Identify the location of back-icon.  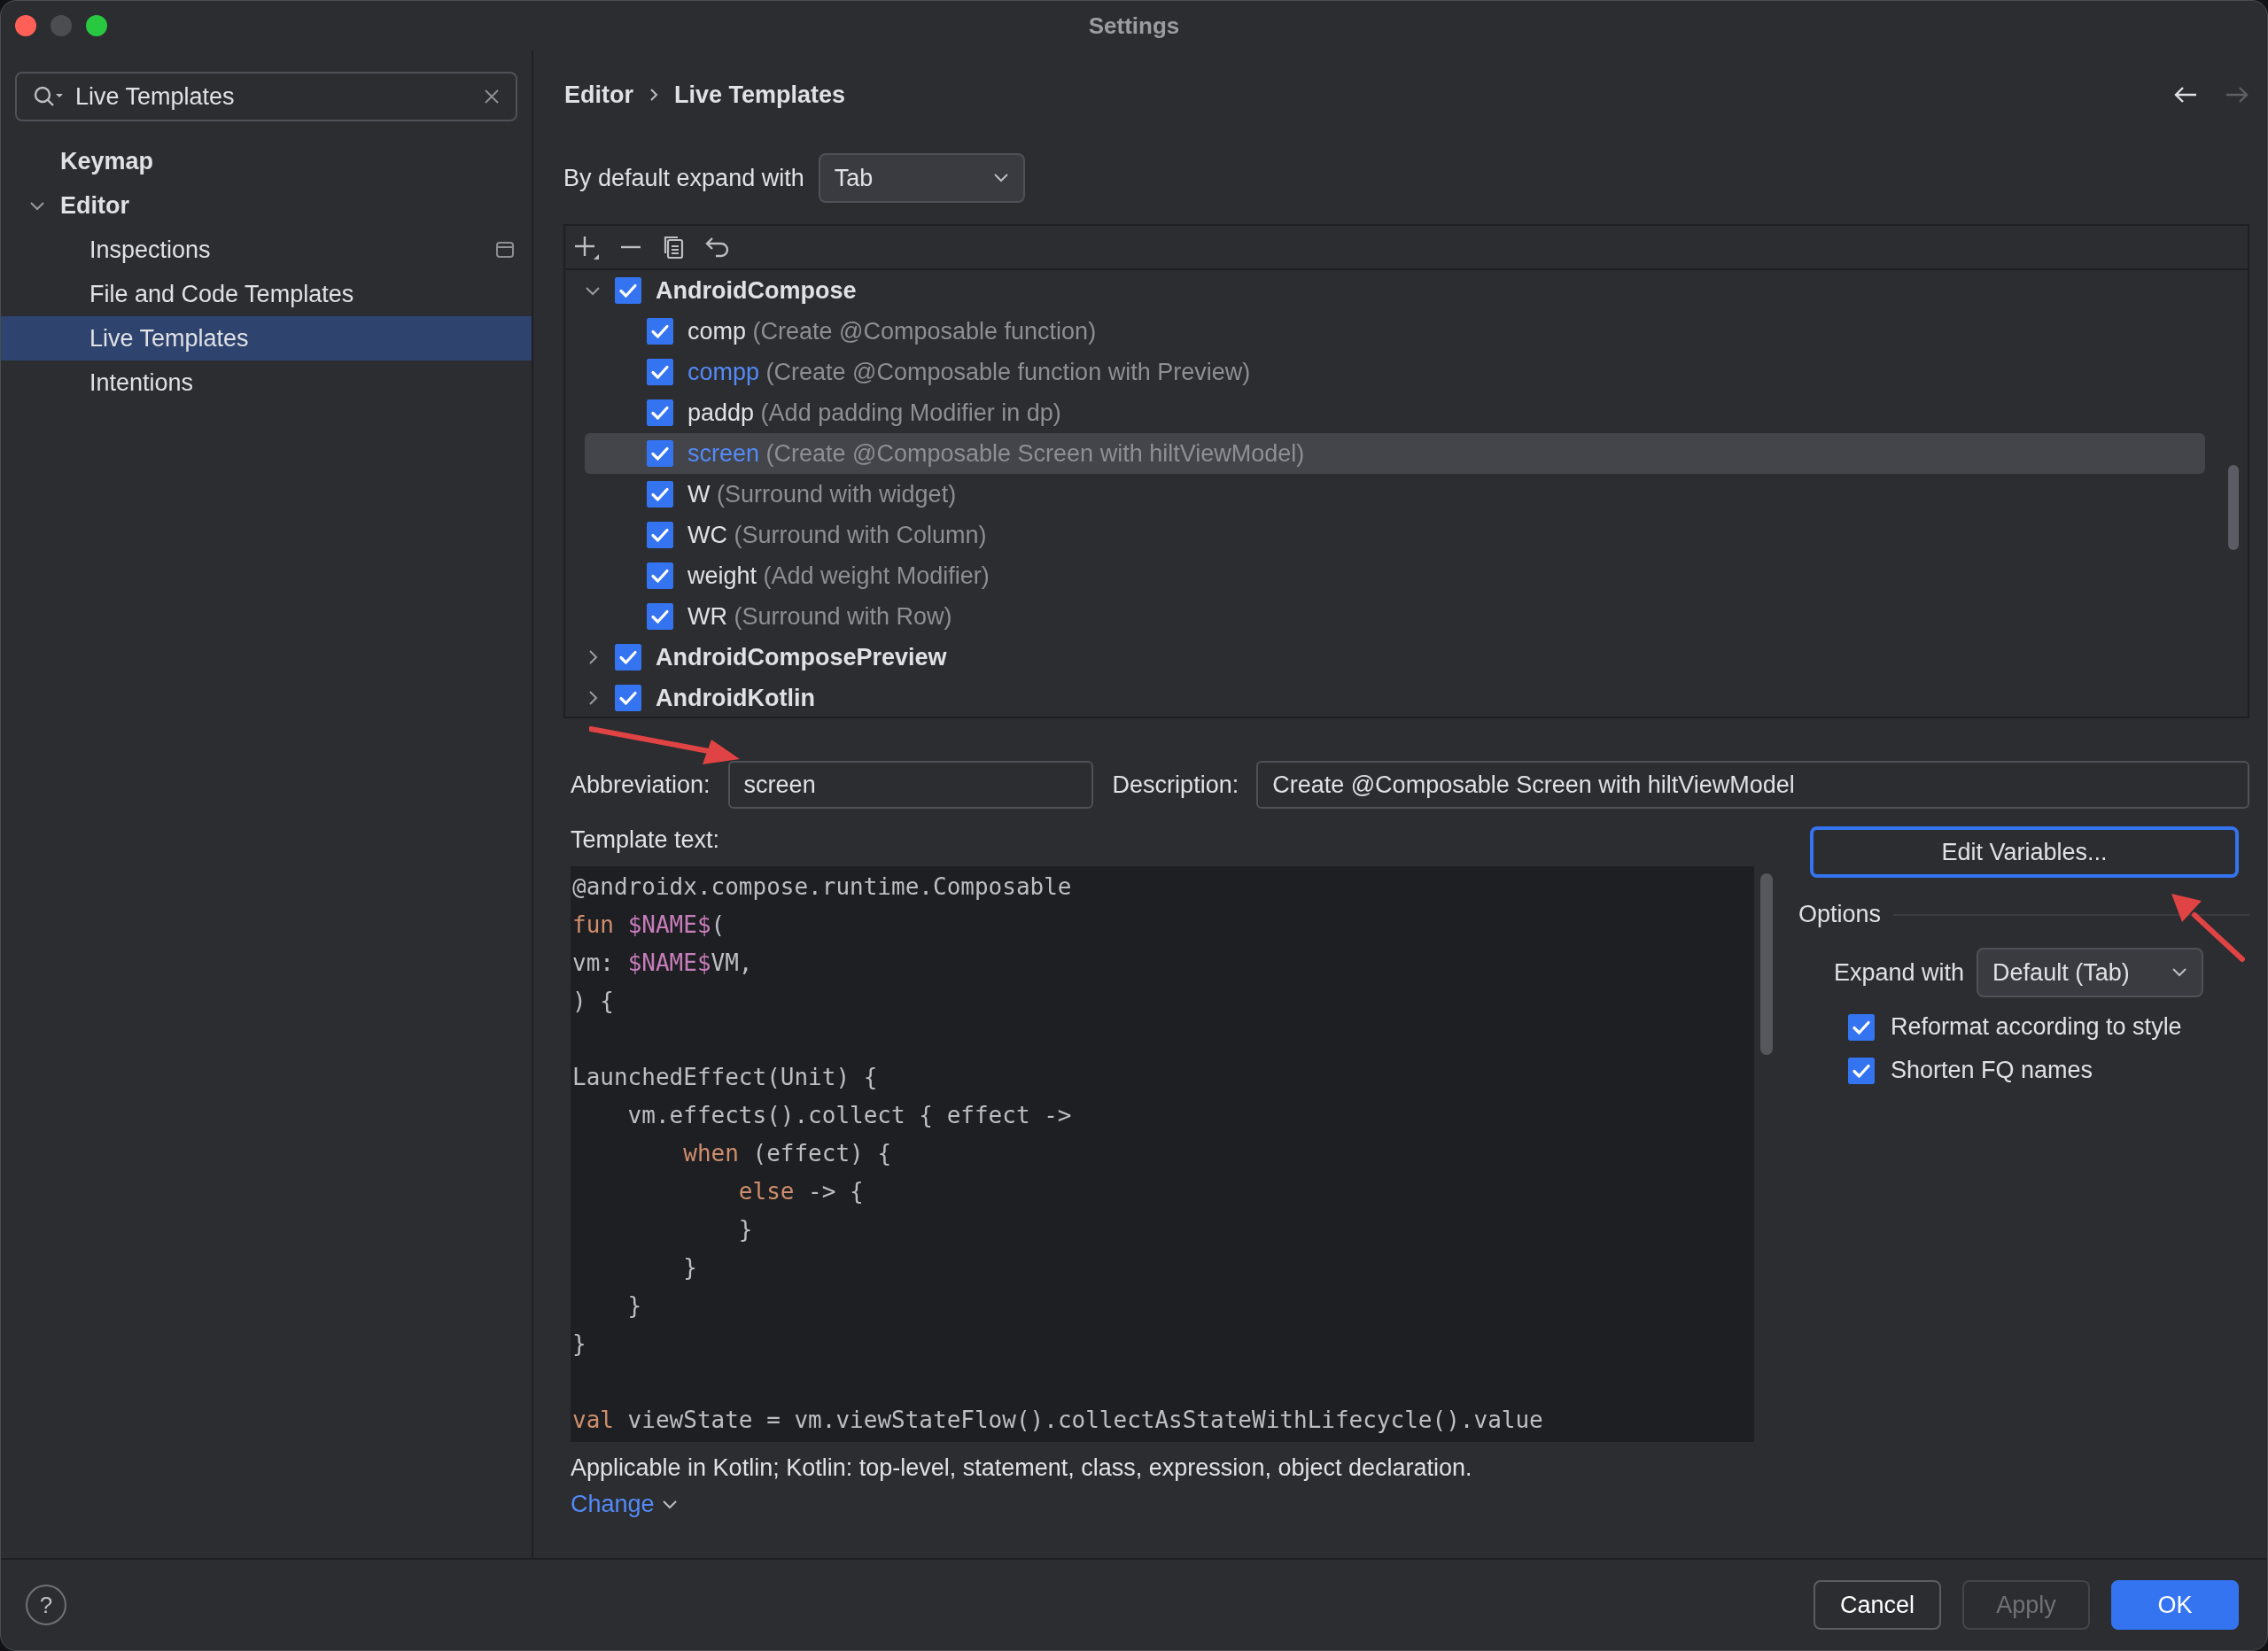
(2185, 95).